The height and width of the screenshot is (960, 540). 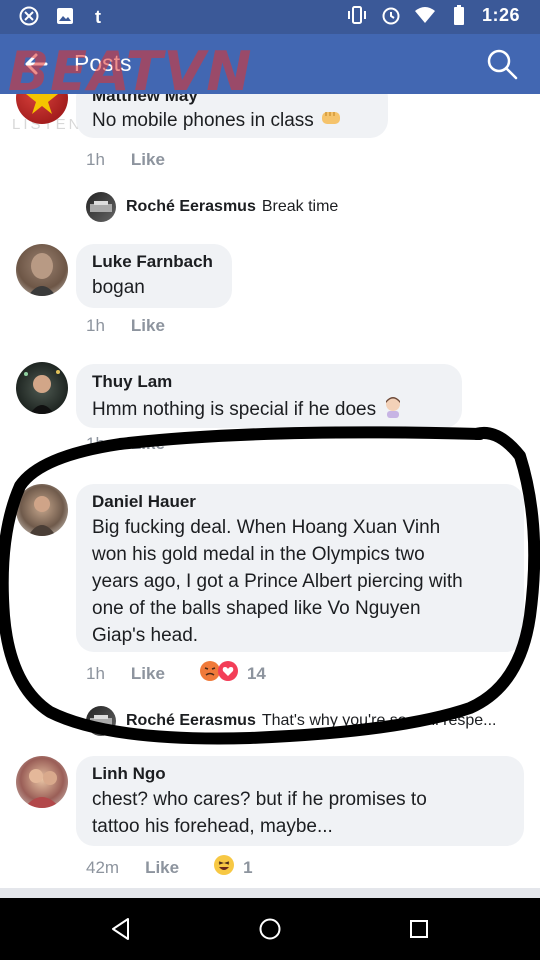 What do you see at coordinates (224, 867) in the screenshot?
I see `haha-icon` at bounding box center [224, 867].